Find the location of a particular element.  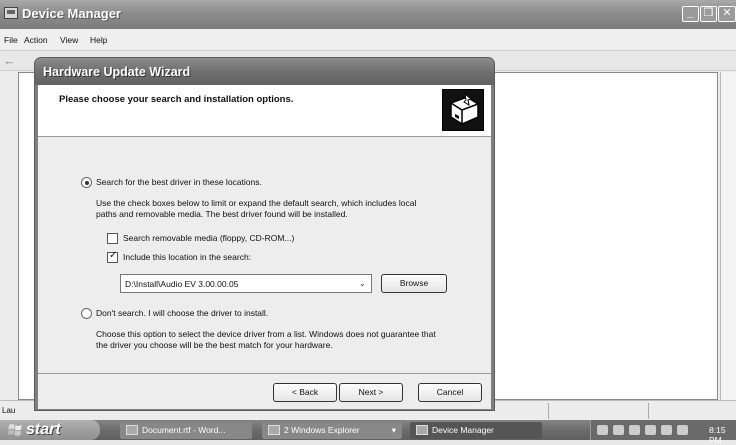

search-best-driver-radio is located at coordinates (86, 182).